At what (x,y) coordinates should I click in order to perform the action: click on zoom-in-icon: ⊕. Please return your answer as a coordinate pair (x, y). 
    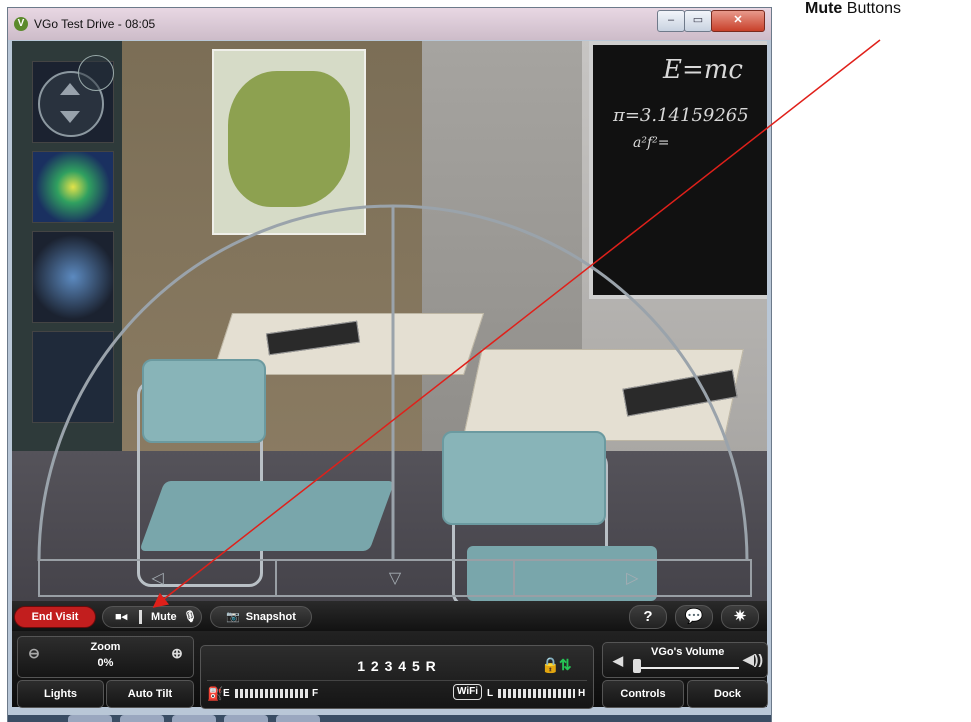
    Looking at the image, I should click on (177, 653).